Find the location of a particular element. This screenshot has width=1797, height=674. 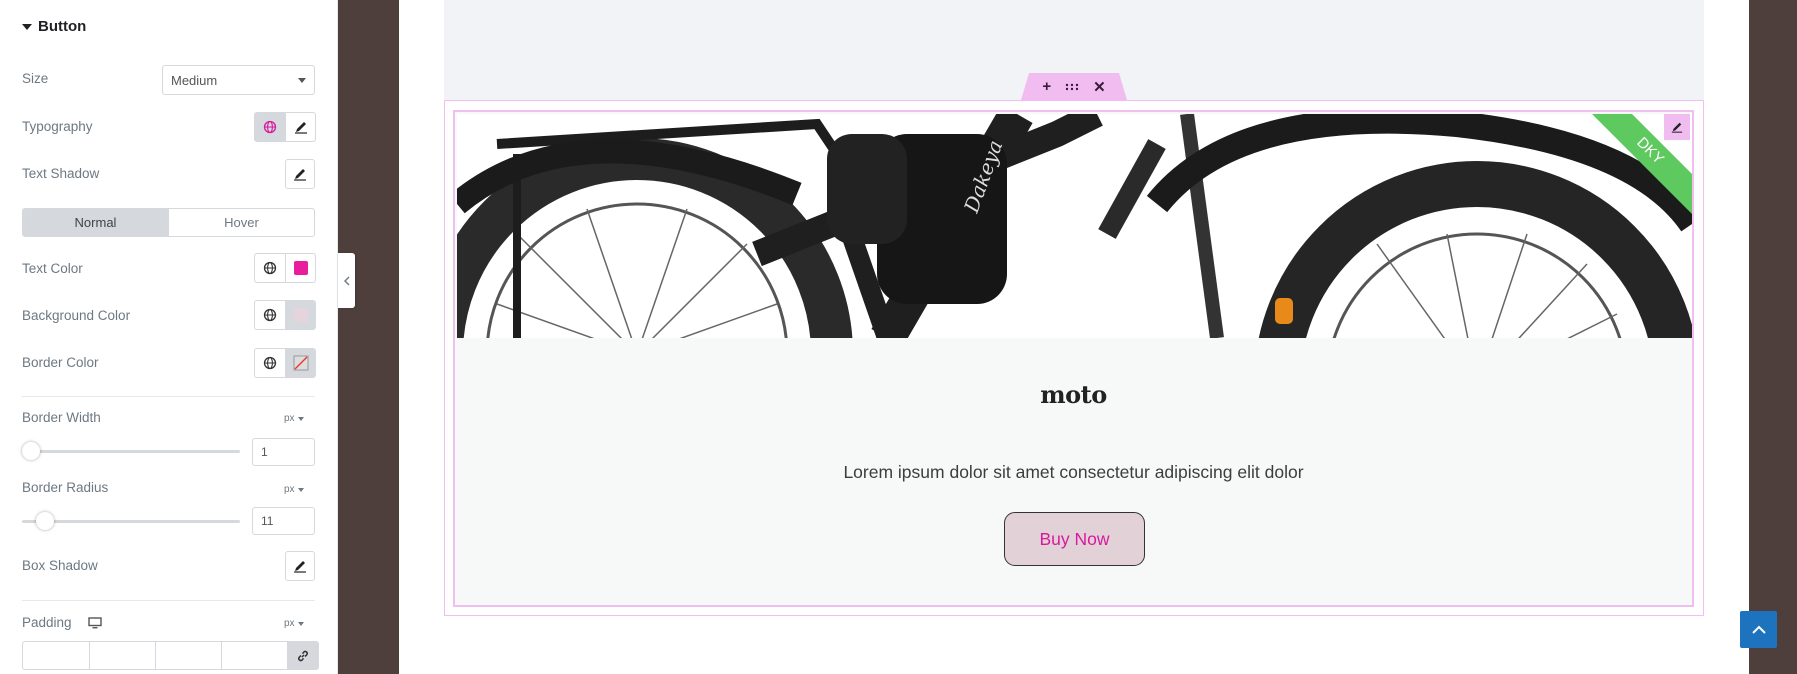

background-color-swatch is located at coordinates (300, 315).